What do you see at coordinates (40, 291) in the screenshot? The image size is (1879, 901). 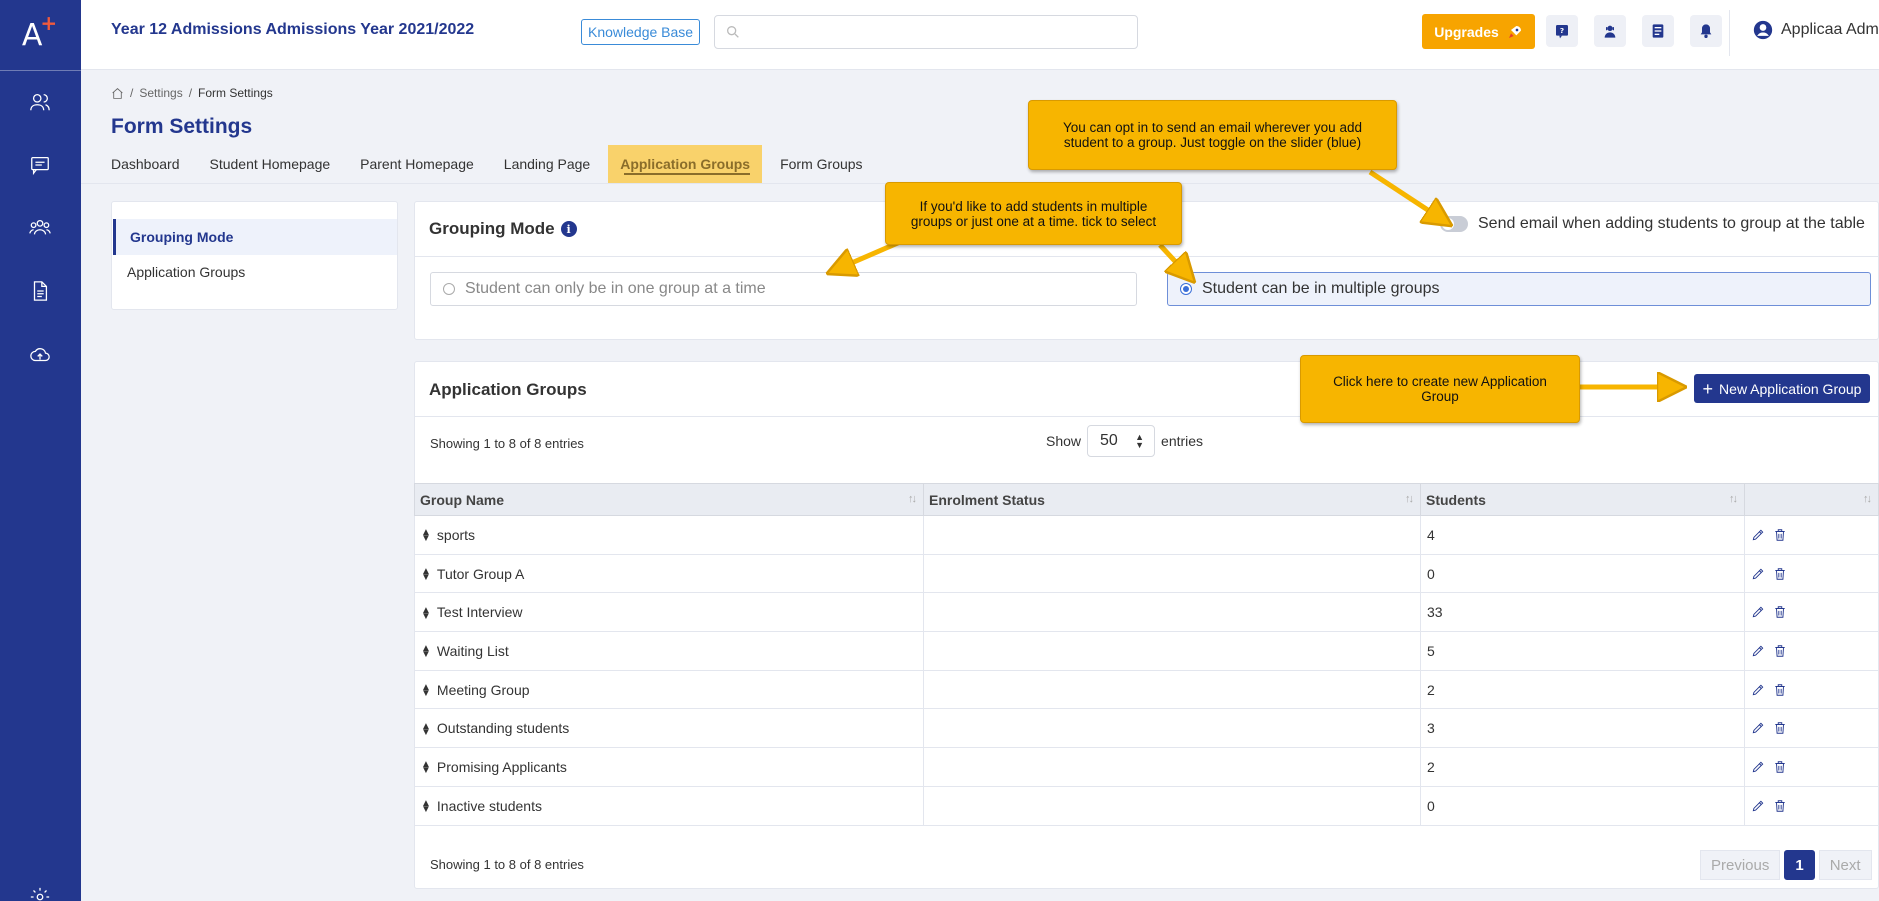 I see `document-icon` at bounding box center [40, 291].